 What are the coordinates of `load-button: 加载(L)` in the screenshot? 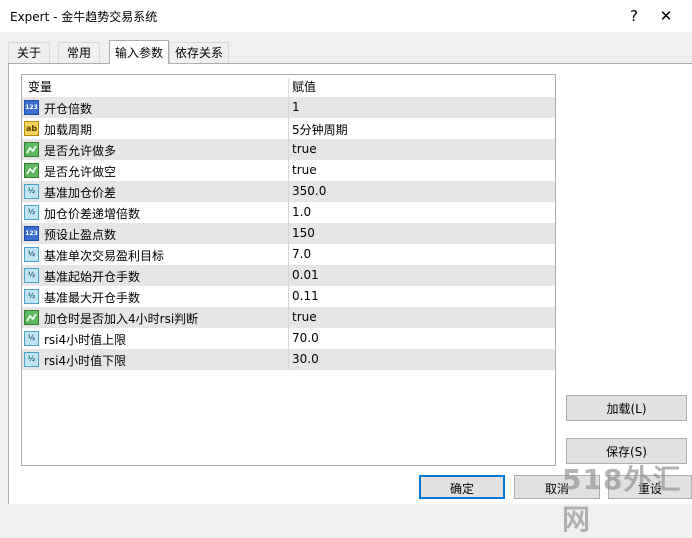 It's located at (626, 408).